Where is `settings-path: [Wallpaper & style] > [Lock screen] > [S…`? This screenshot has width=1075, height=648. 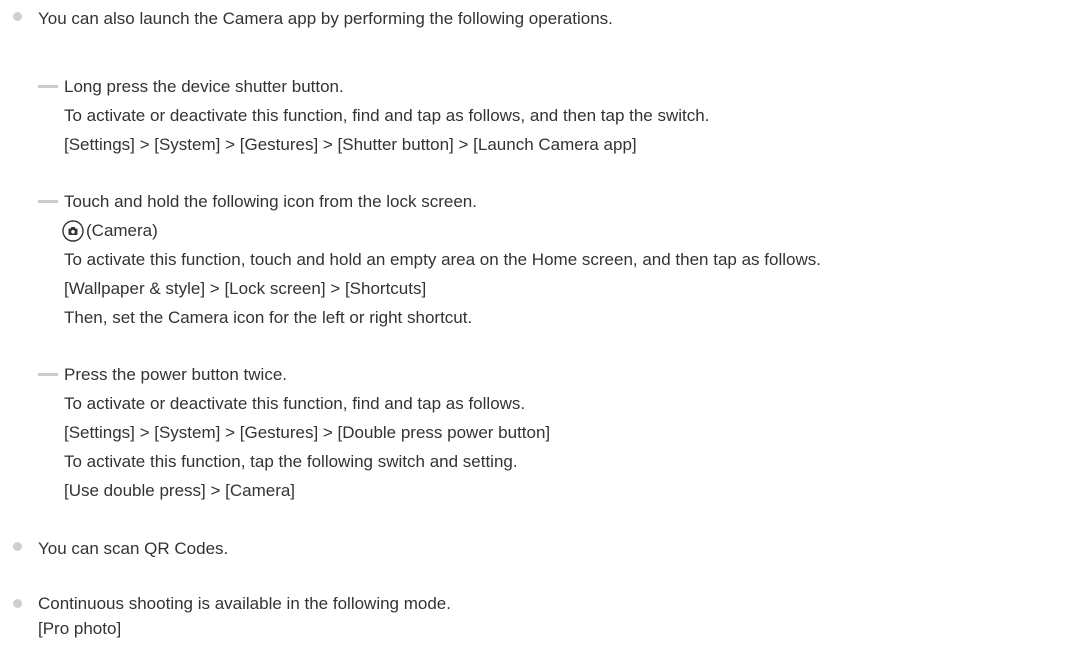
settings-path: [Wallpaper & style] > [Lock screen] > [S… is located at coordinates (245, 288).